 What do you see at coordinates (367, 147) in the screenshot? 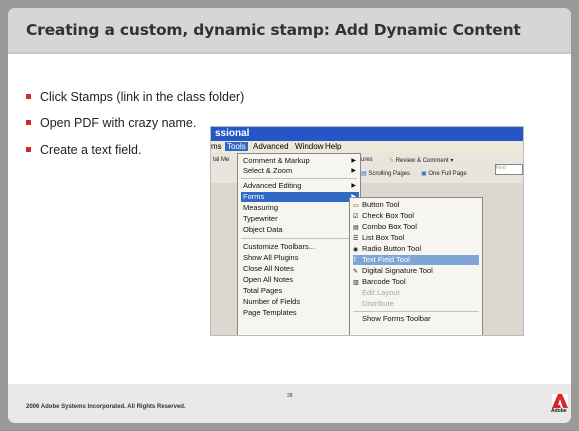
I see `menubar: ms Tools Advanced Window Help` at bounding box center [367, 147].